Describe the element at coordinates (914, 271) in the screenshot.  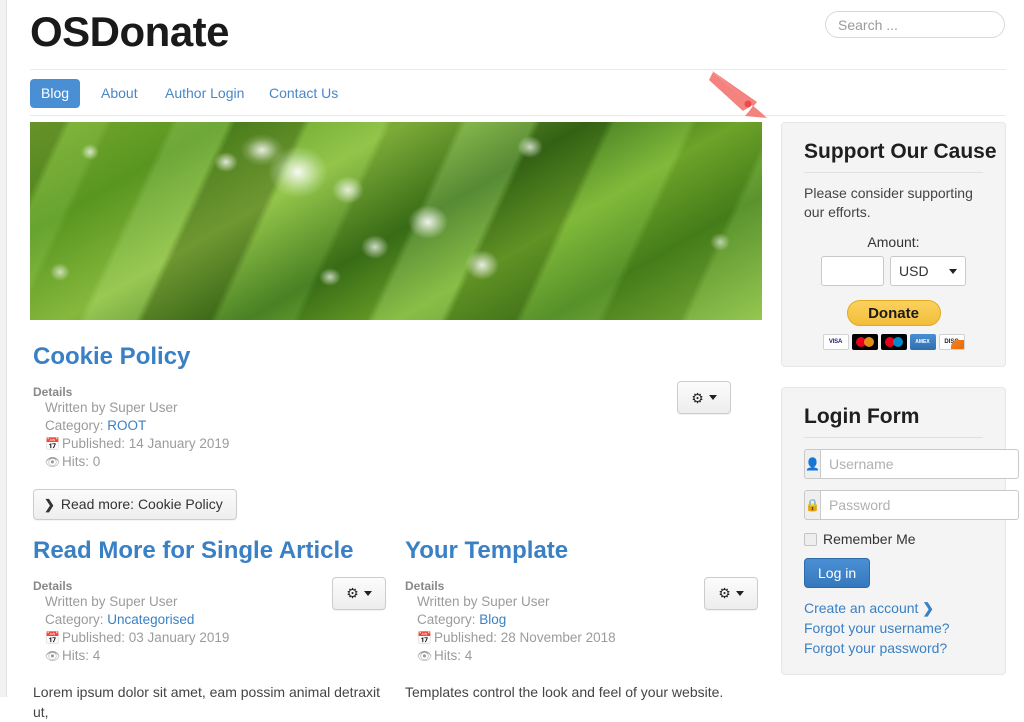
I see `currency-select-value: USD` at that location.